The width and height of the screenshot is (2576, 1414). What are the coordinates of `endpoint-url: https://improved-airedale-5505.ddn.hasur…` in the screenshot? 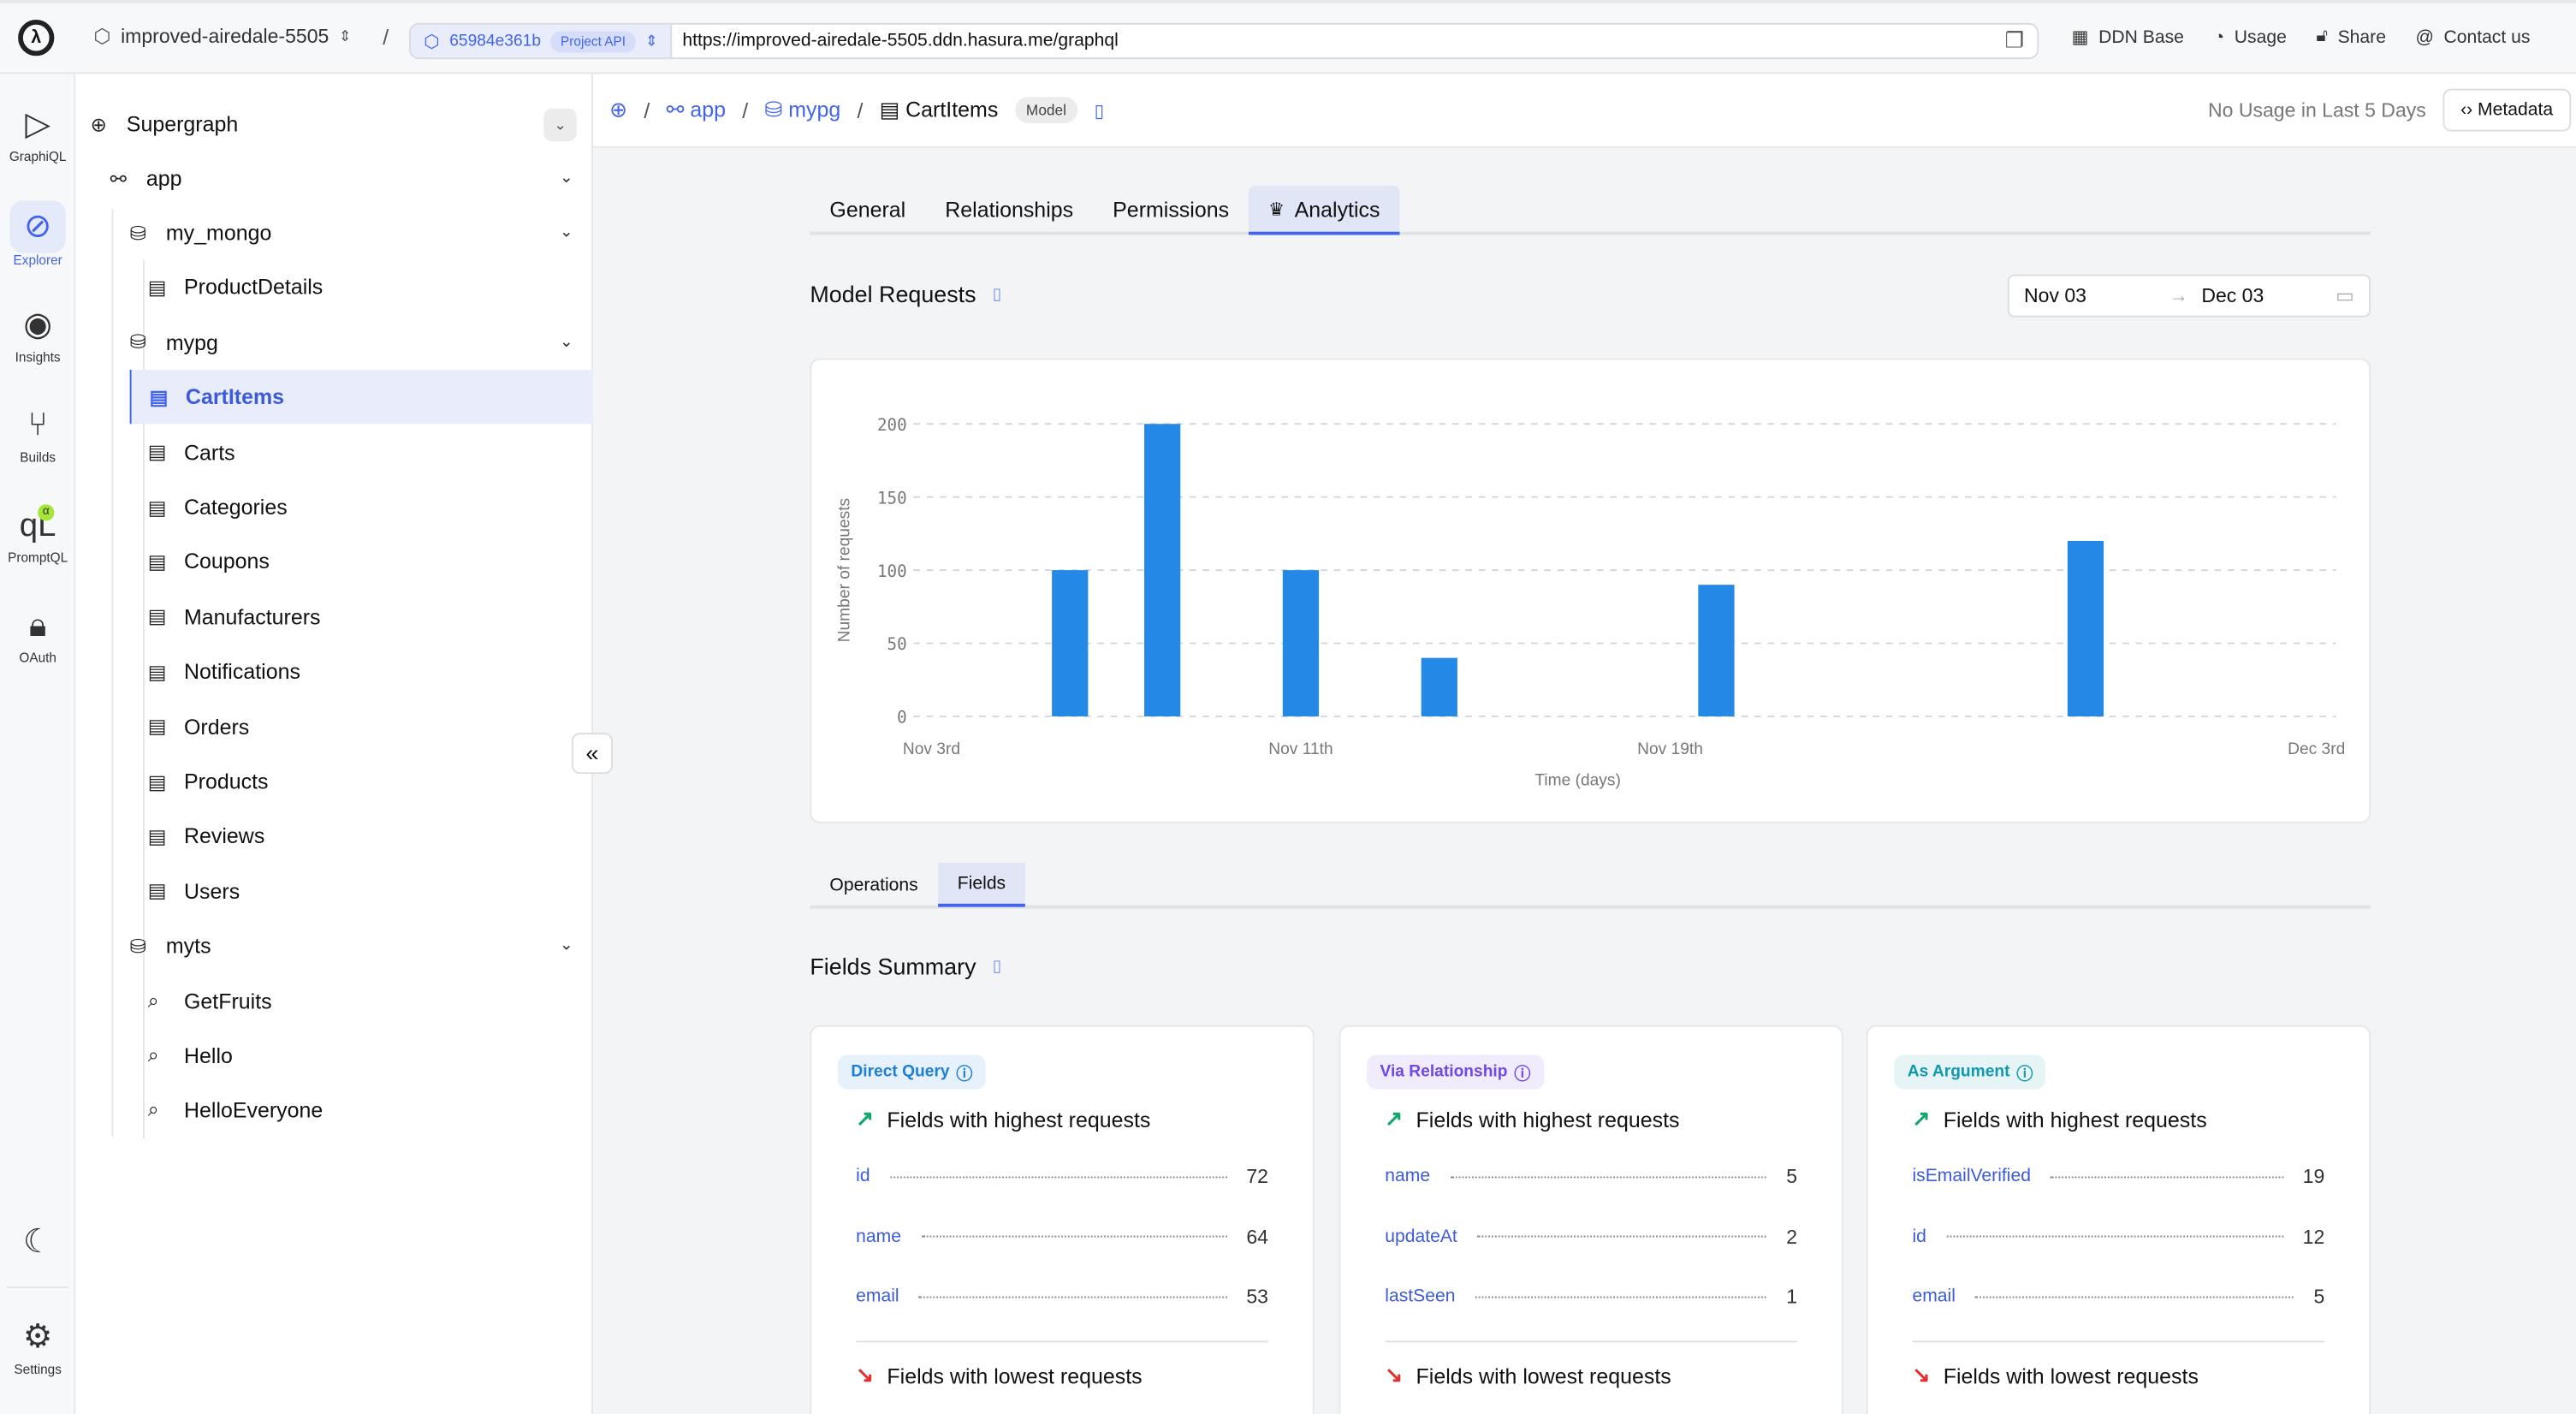 It's located at (1339, 40).